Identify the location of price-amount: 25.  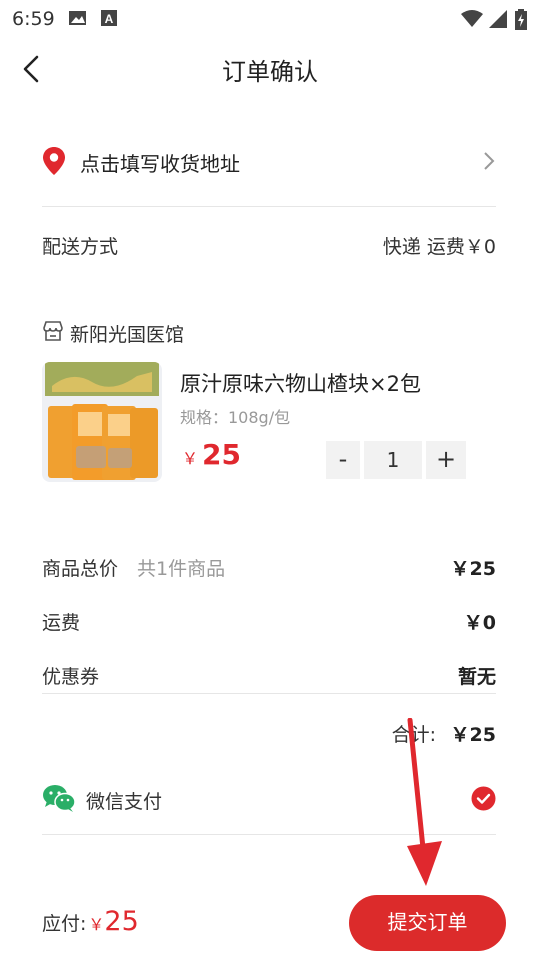
(221, 454).